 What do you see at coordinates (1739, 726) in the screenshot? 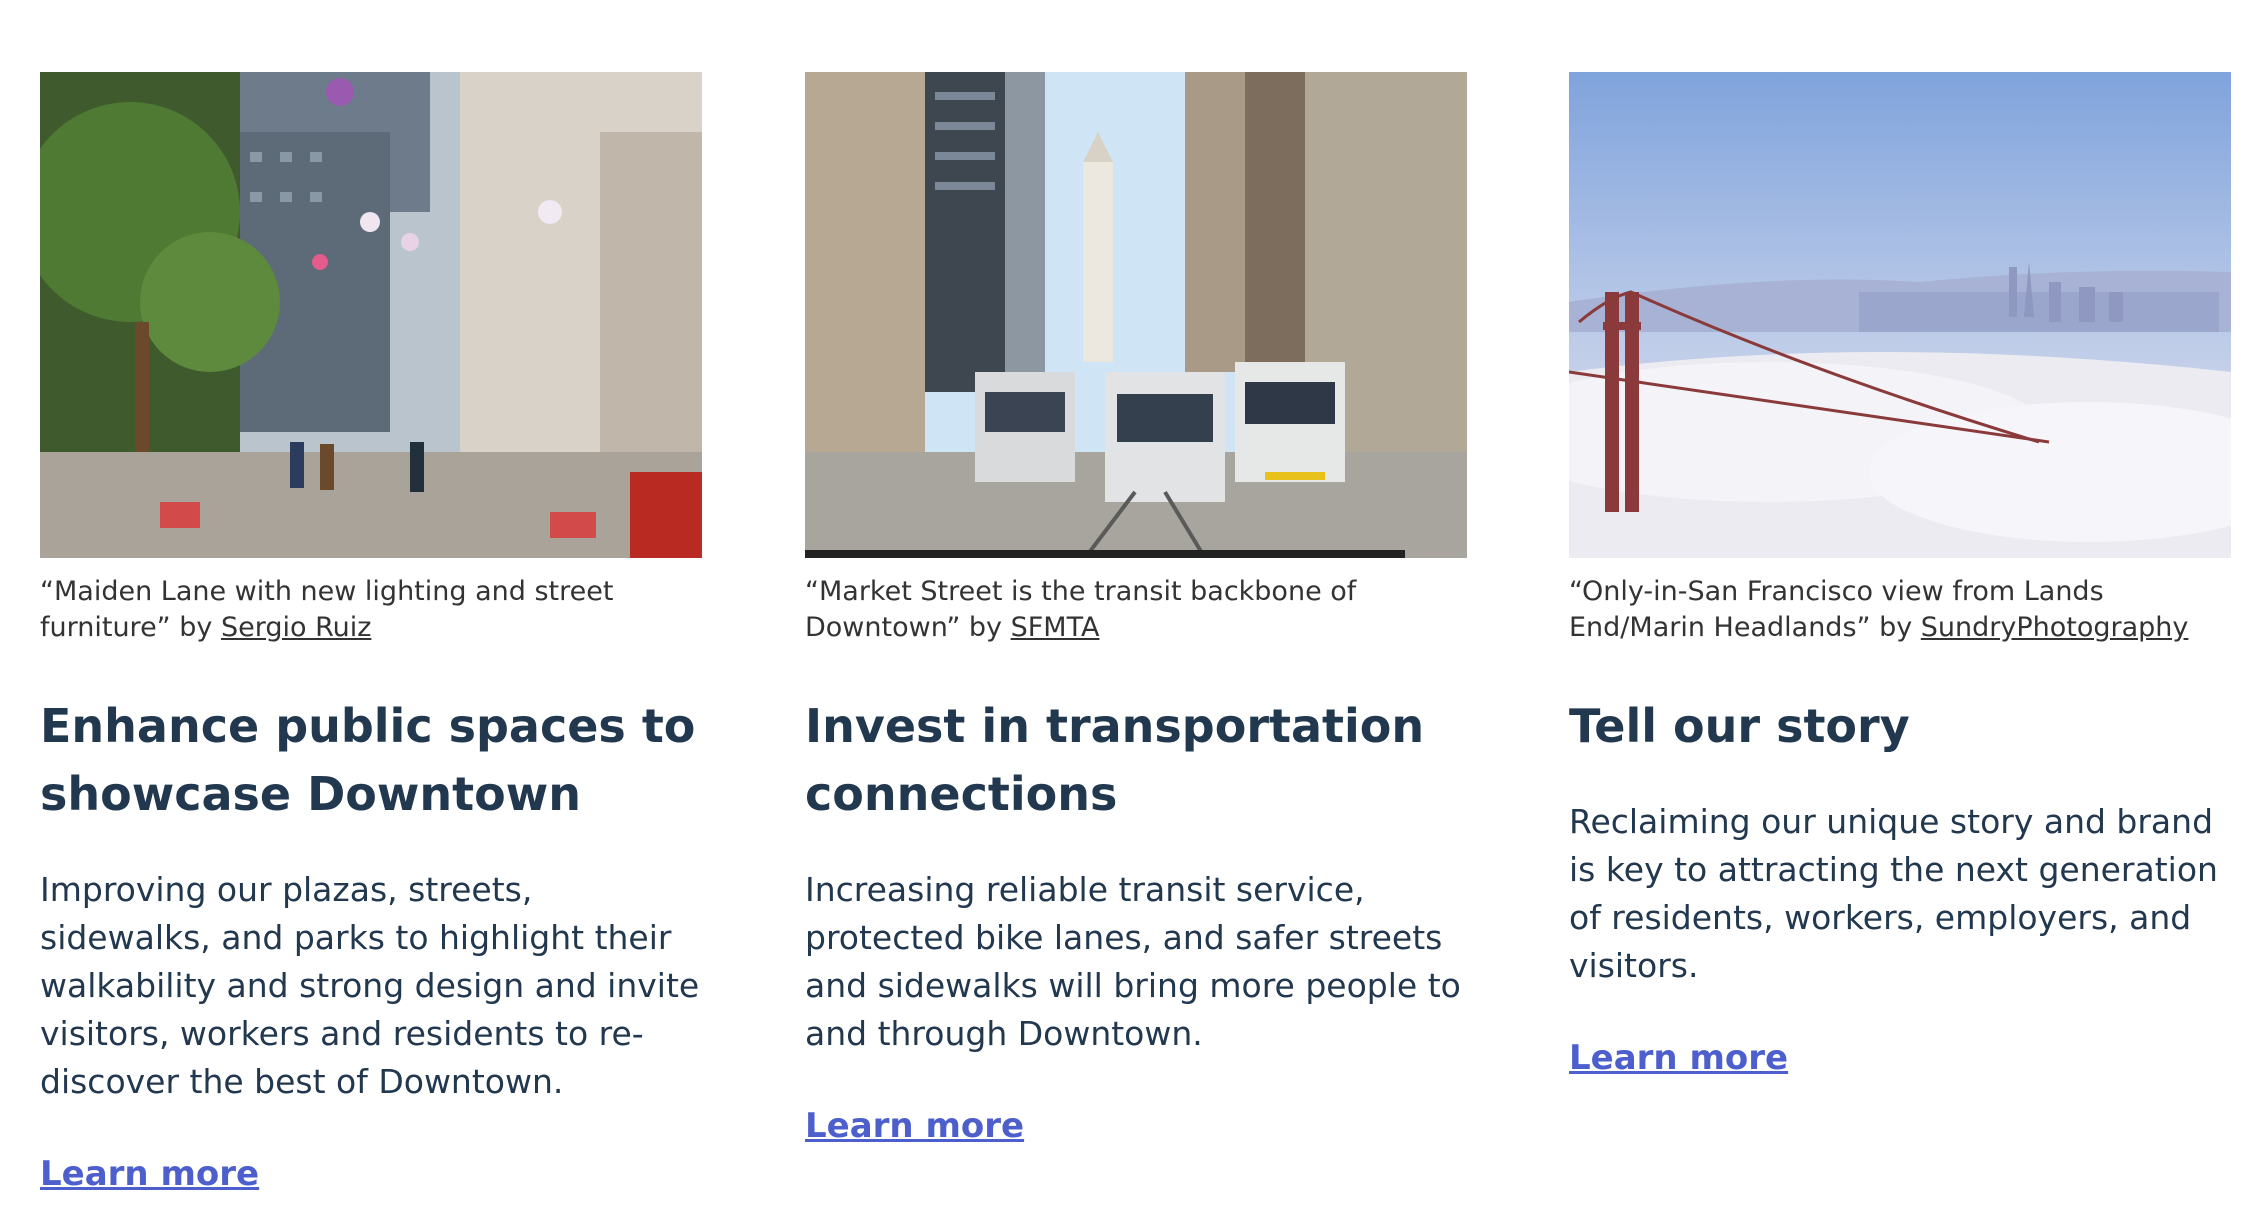
I see `card-title: Tell our story` at bounding box center [1739, 726].